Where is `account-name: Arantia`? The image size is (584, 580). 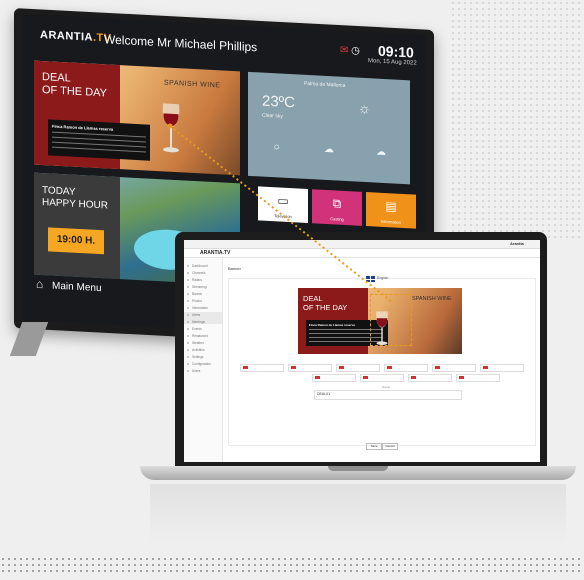
account-name: Arantia is located at coordinates (517, 243).